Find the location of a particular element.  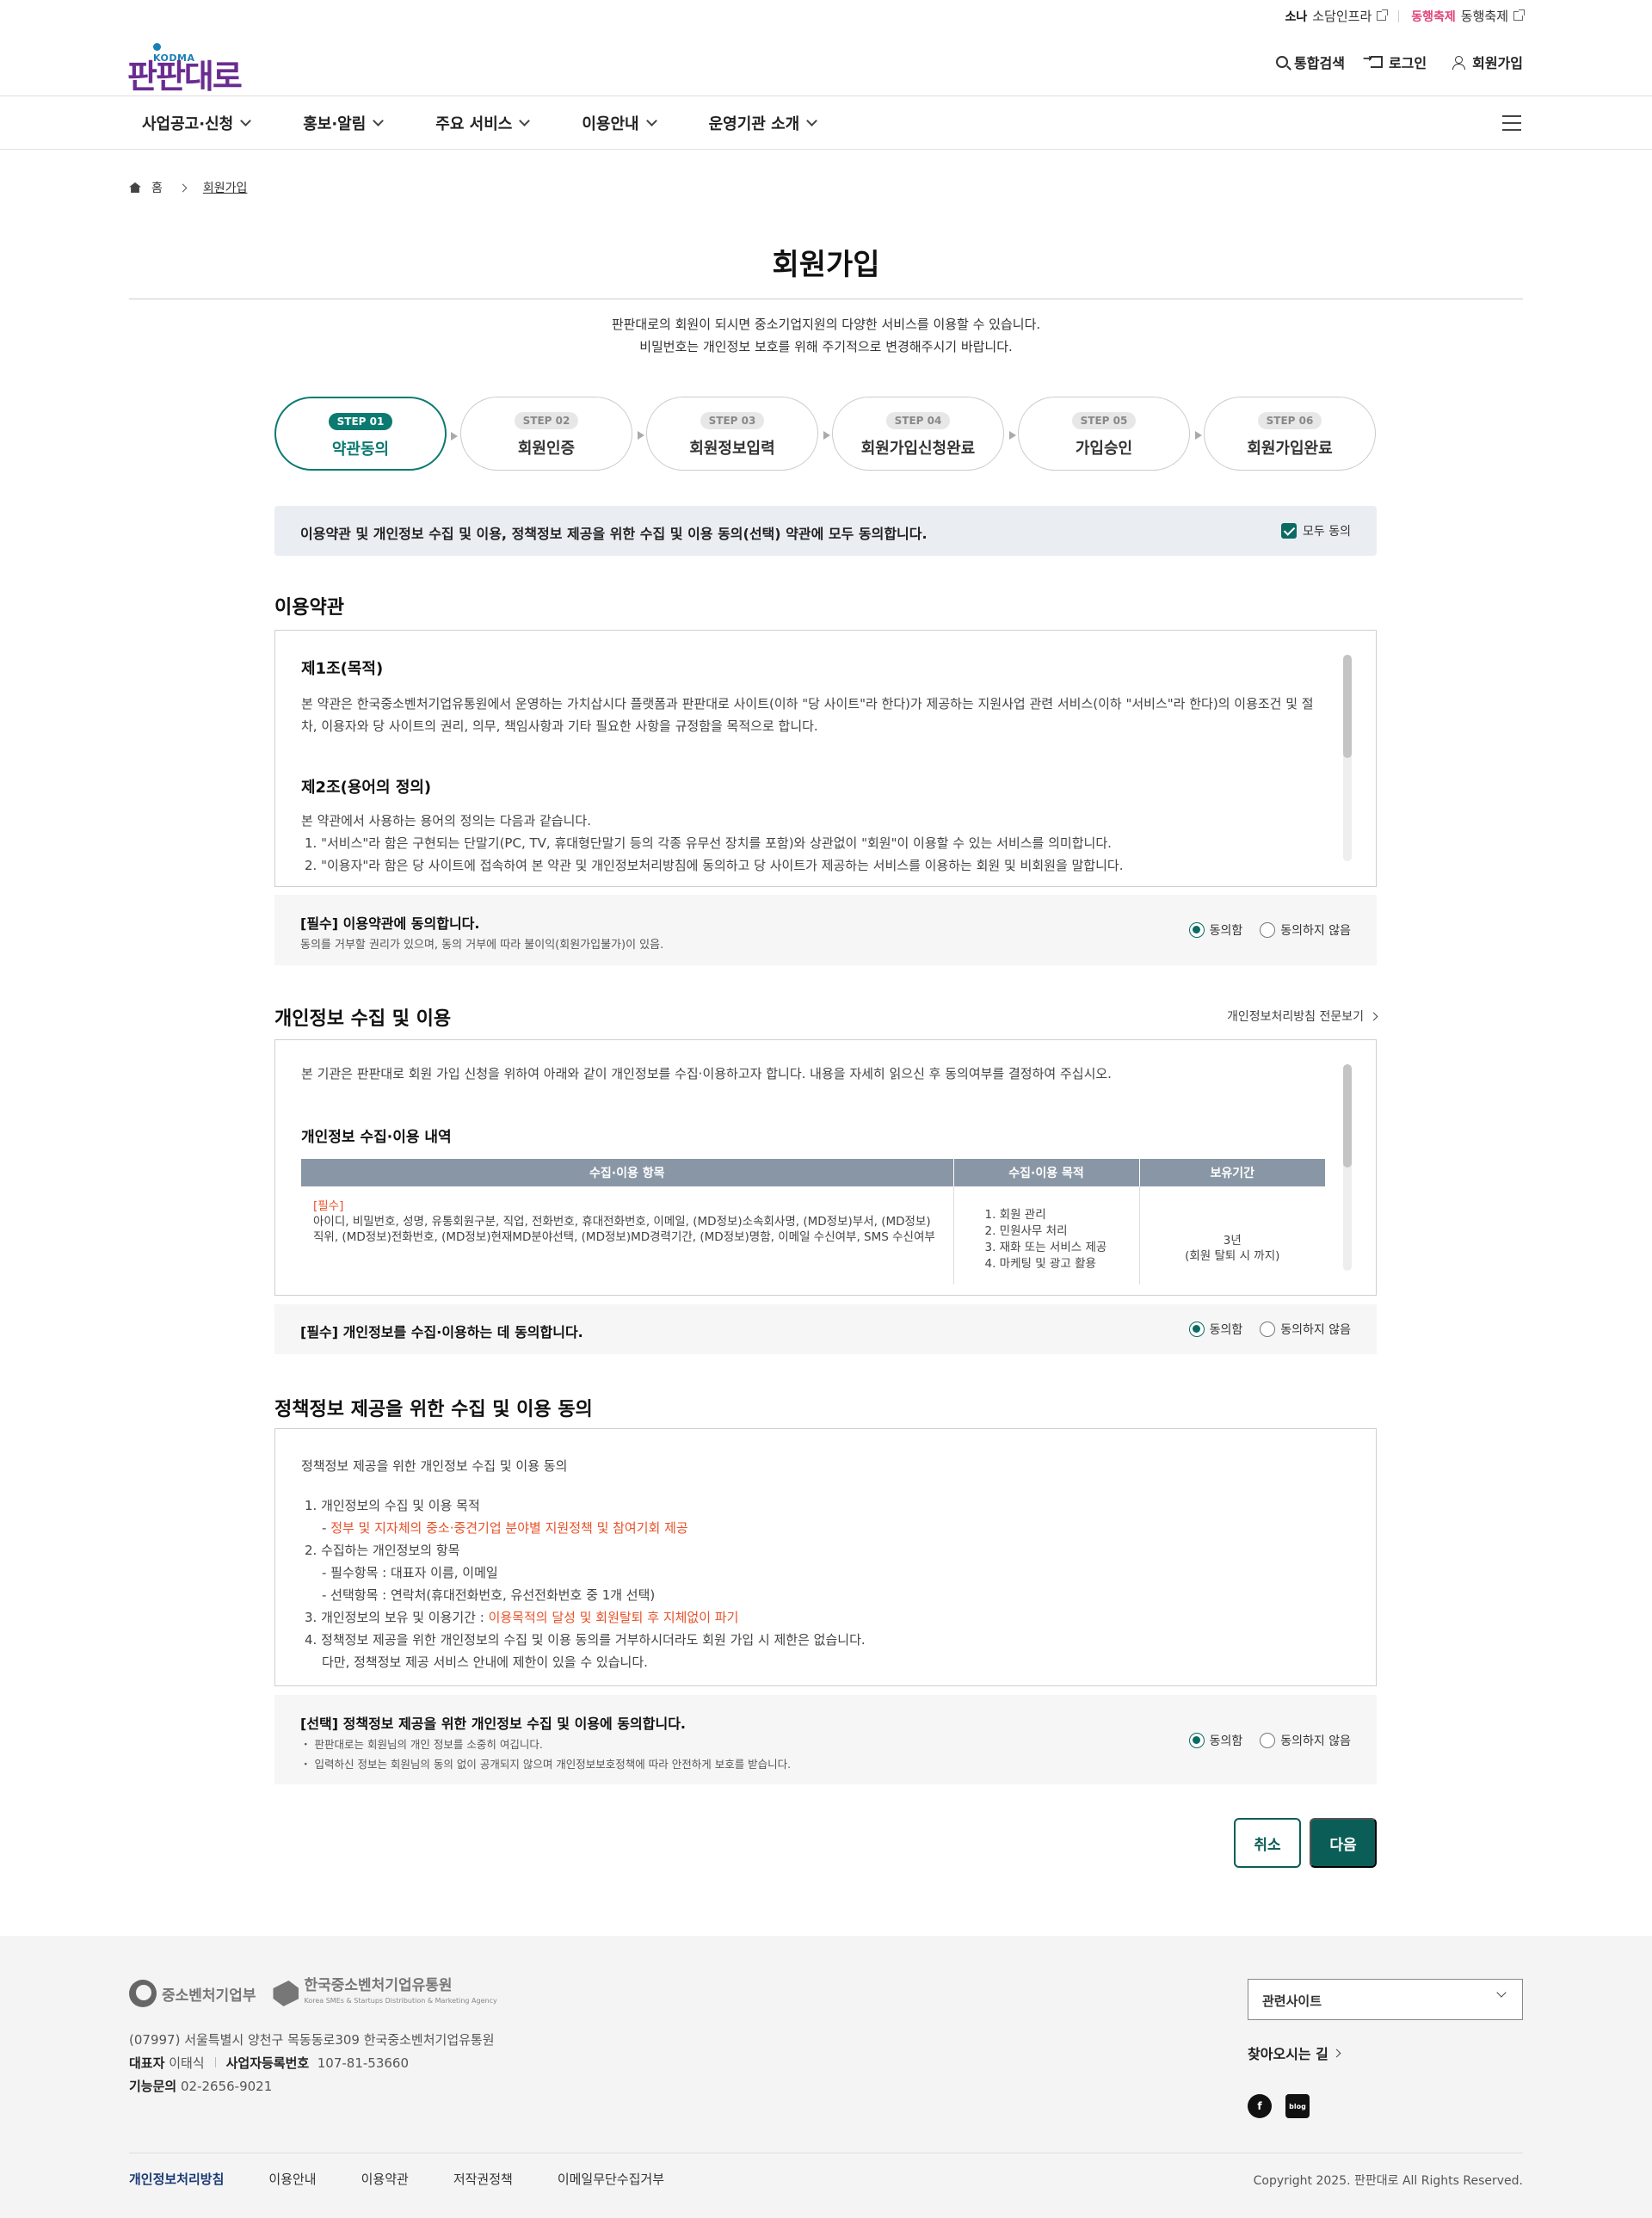

search-label: 통합검색 is located at coordinates (1319, 63).